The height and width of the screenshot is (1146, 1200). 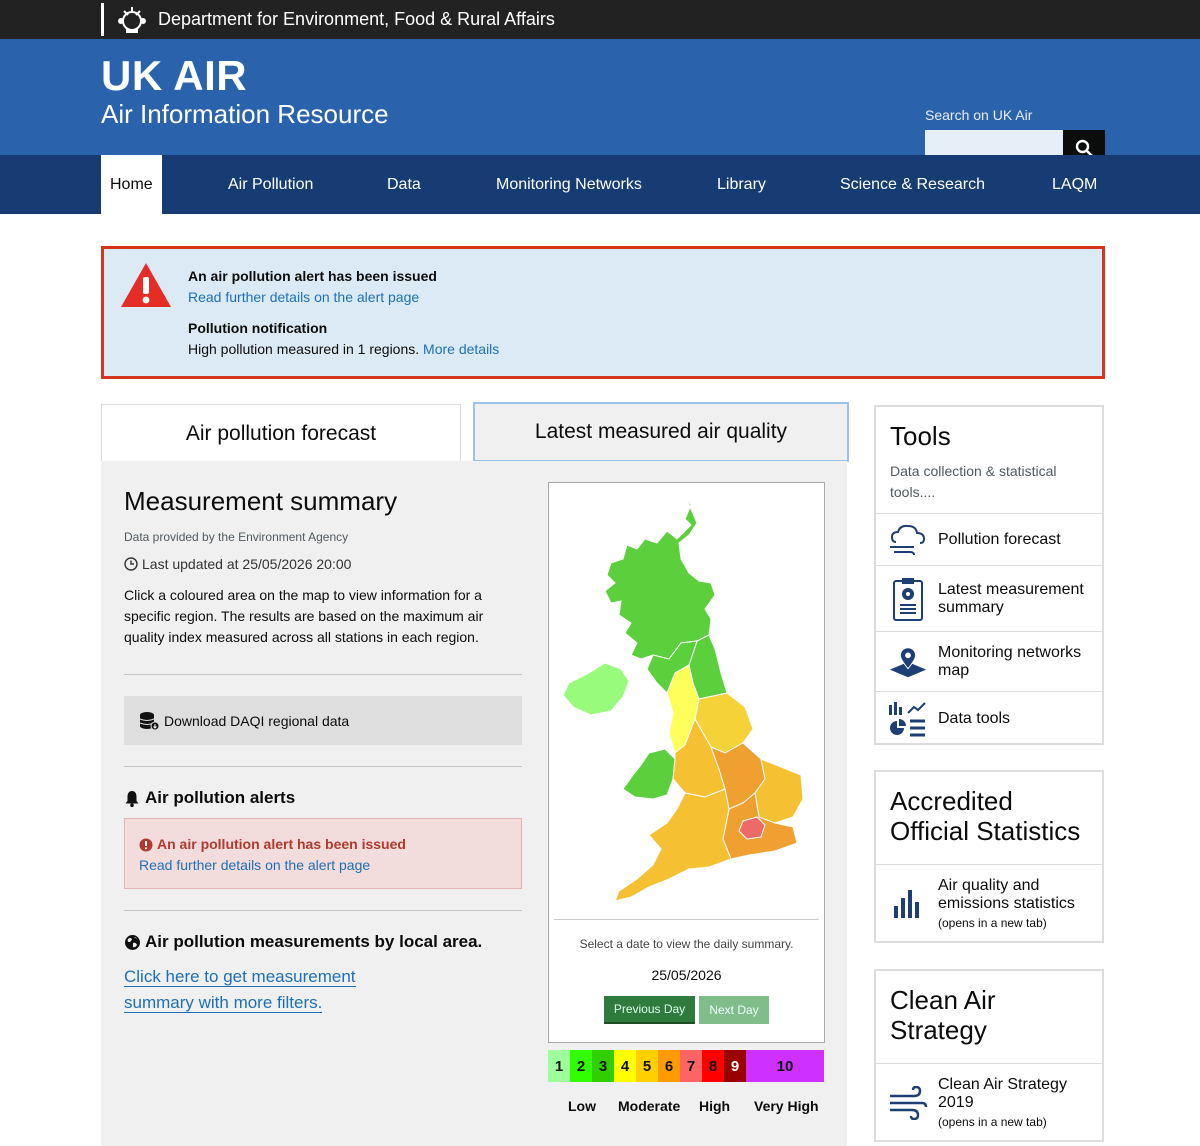 I want to click on accredited-item-label: Air quality and emissions statistics, so click(x=1006, y=894).